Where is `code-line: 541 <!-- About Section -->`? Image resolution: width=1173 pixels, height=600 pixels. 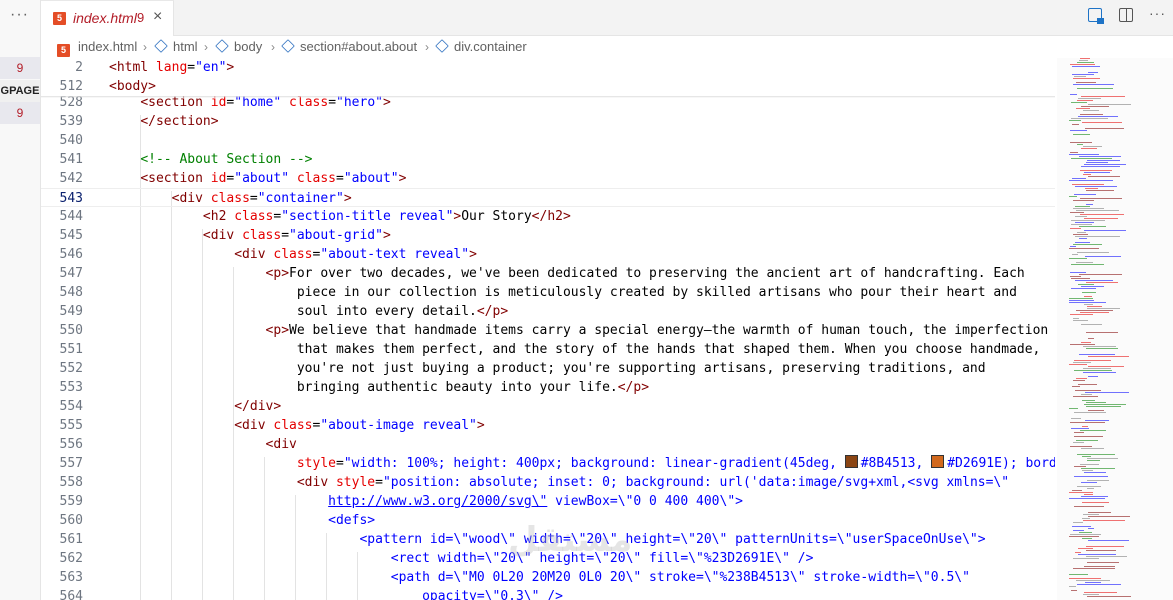 code-line: 541 <!-- About Section --> is located at coordinates (548, 159).